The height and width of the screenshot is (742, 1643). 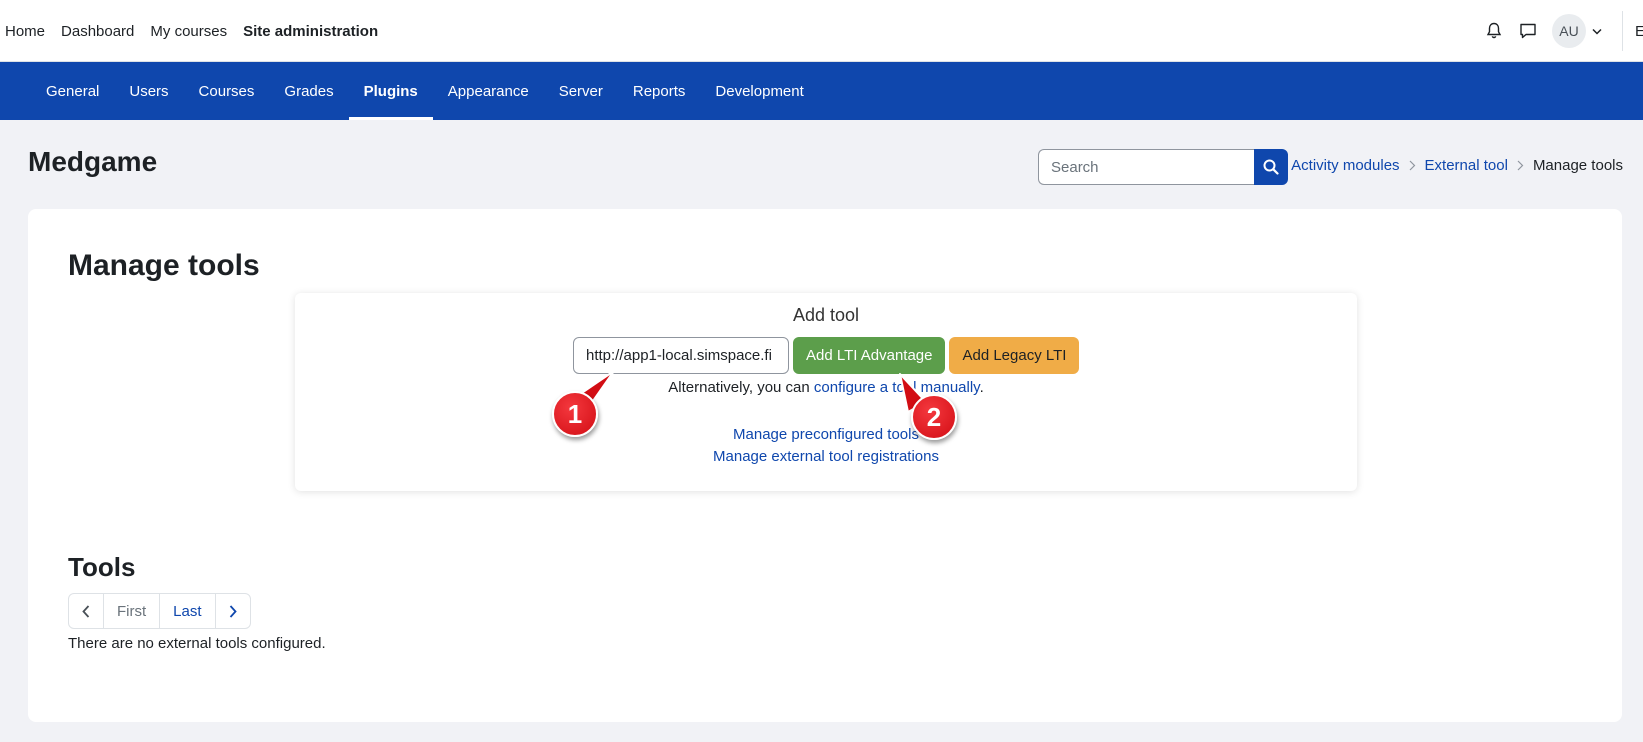 I want to click on nav-my-courses-link: My courses, so click(x=188, y=31).